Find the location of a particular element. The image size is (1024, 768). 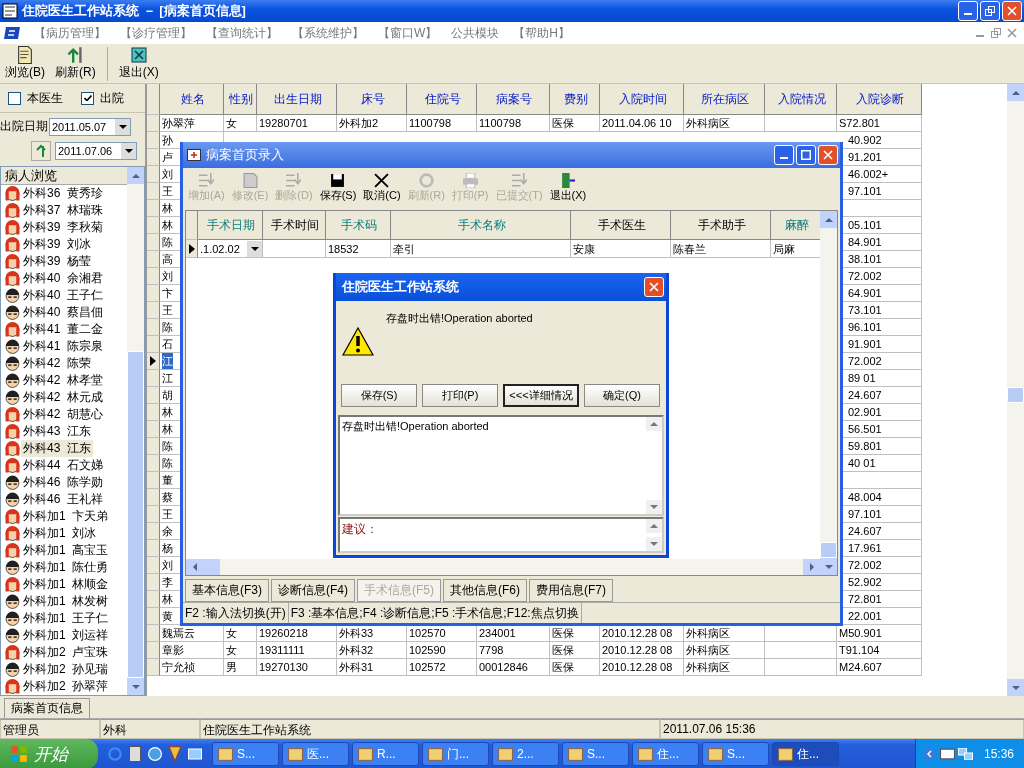

window-tab: 病案首页信息 is located at coordinates (47, 708).